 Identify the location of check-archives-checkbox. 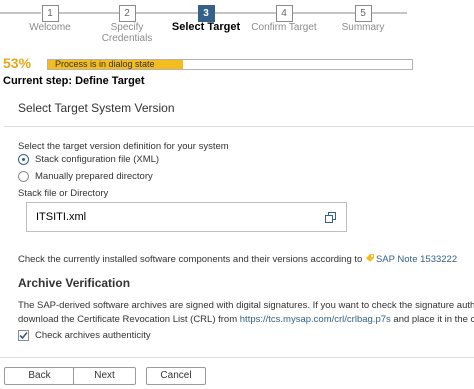
(23, 335).